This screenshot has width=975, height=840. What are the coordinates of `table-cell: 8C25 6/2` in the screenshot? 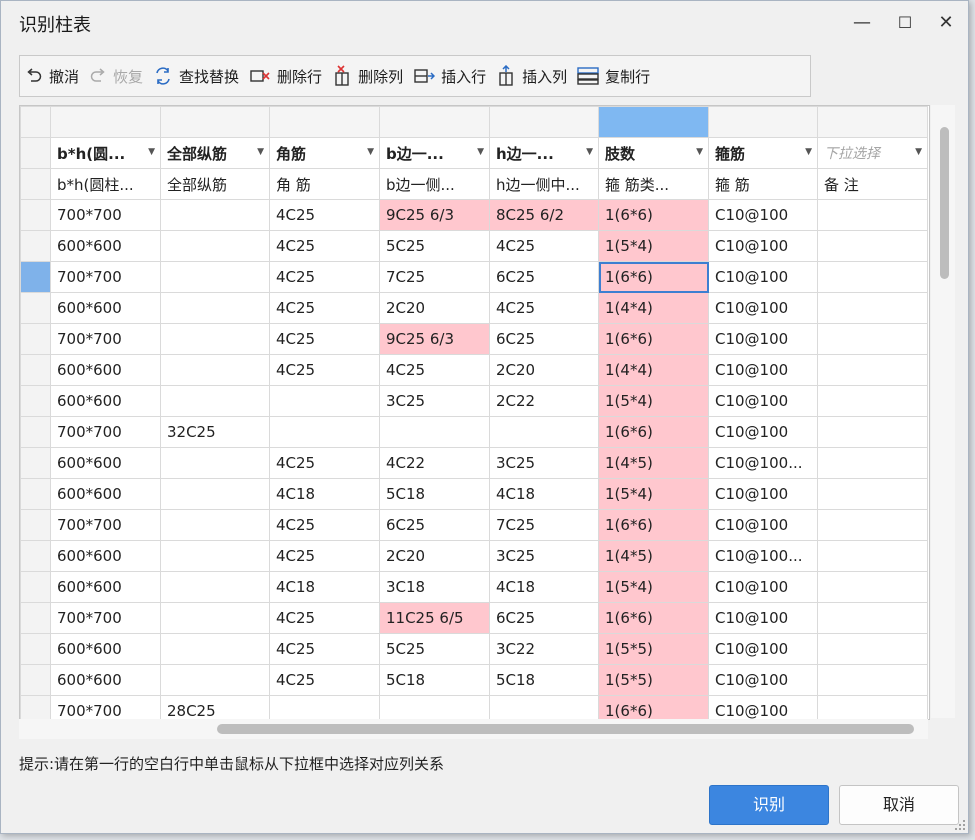 It's located at (544, 215).